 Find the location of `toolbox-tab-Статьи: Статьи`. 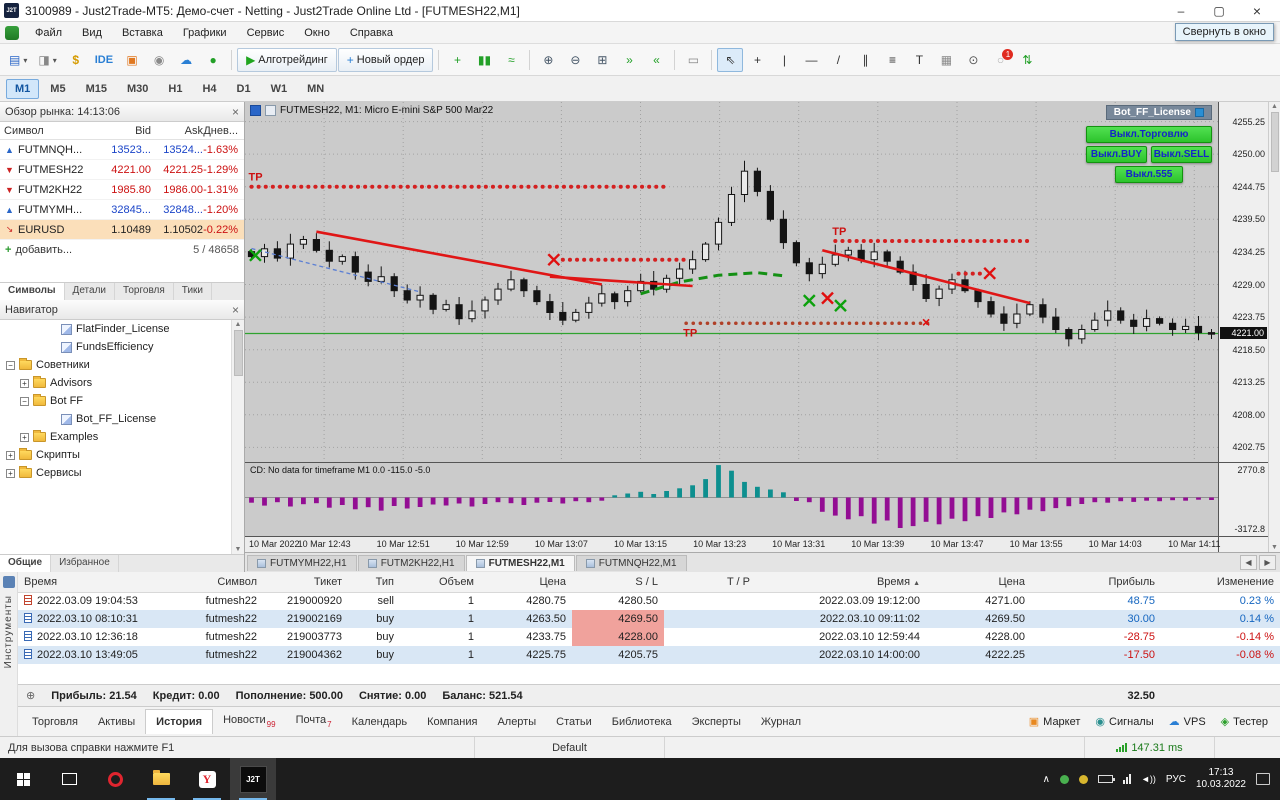

toolbox-tab-Статьи: Статьи is located at coordinates (574, 722).